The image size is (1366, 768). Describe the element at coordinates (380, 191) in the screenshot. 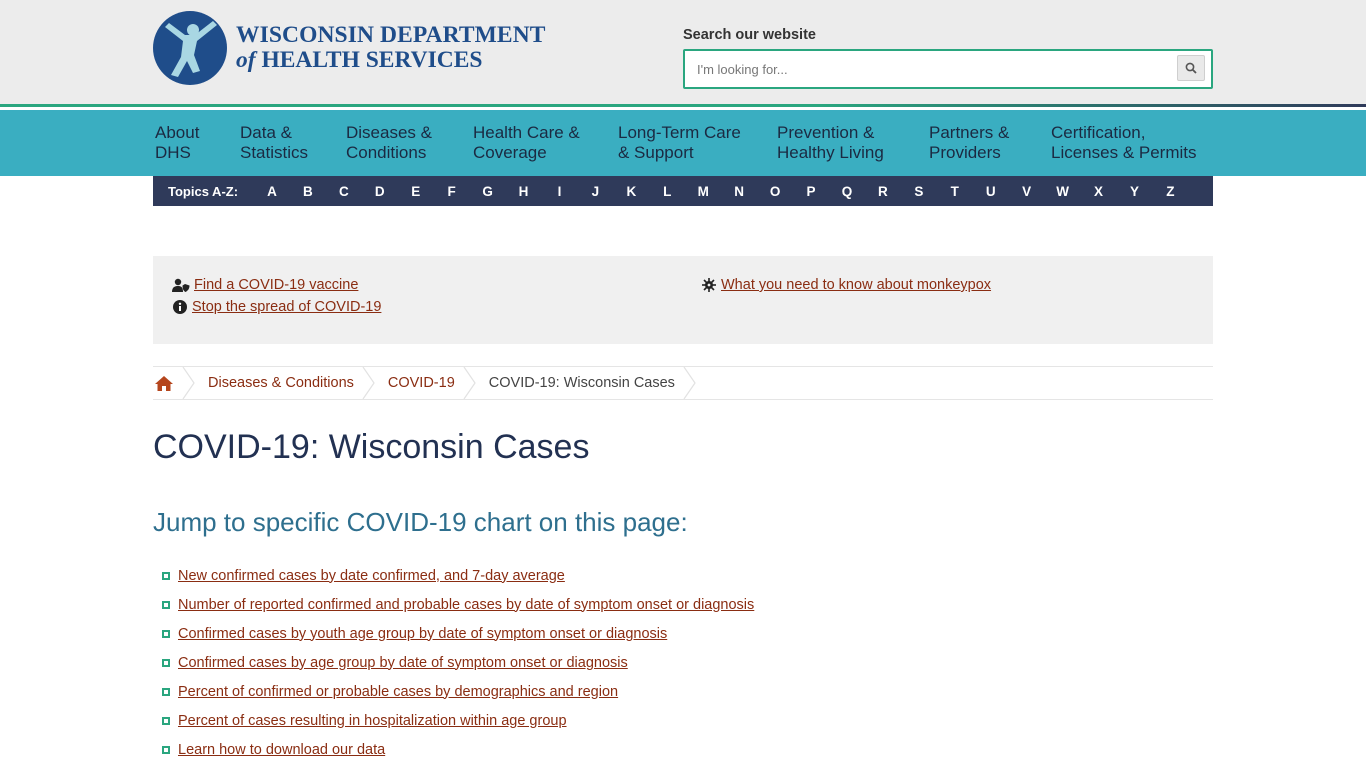

I see `topic-letter-d: D` at that location.